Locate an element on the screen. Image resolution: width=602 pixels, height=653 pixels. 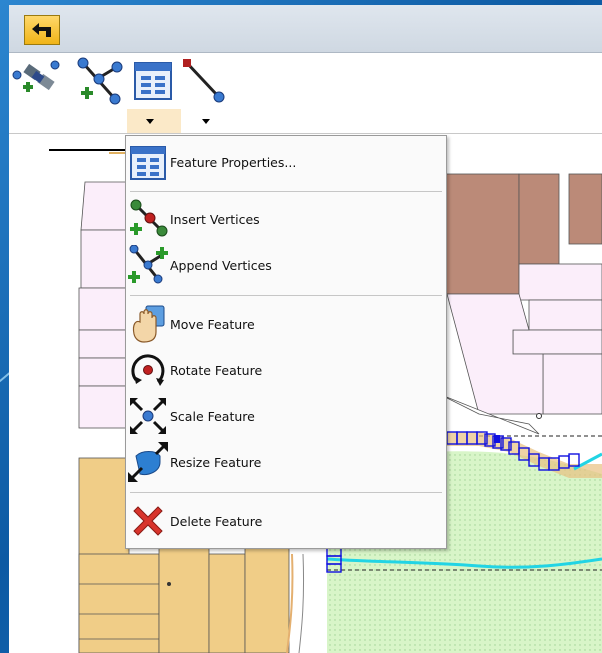
vertex-tool-icon is located at coordinates (204, 81).